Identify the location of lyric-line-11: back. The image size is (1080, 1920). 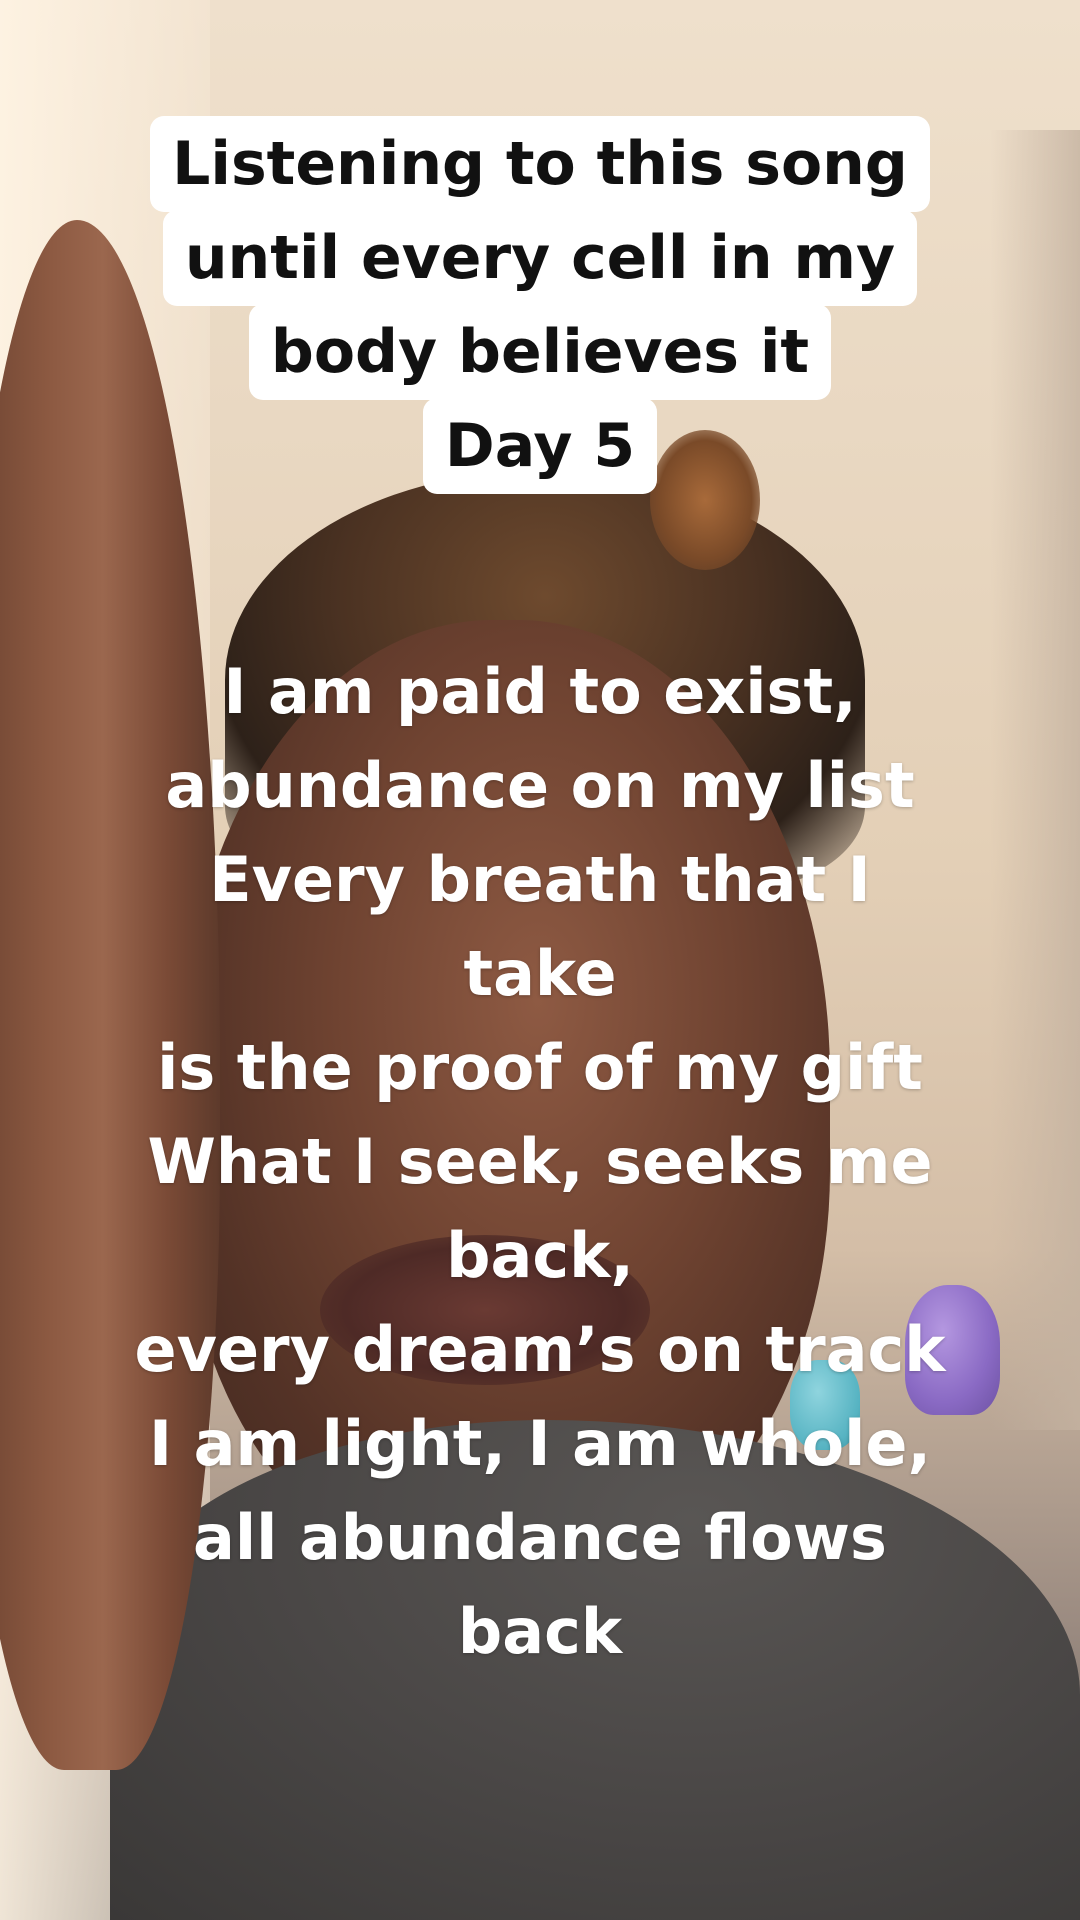
(540, 1631).